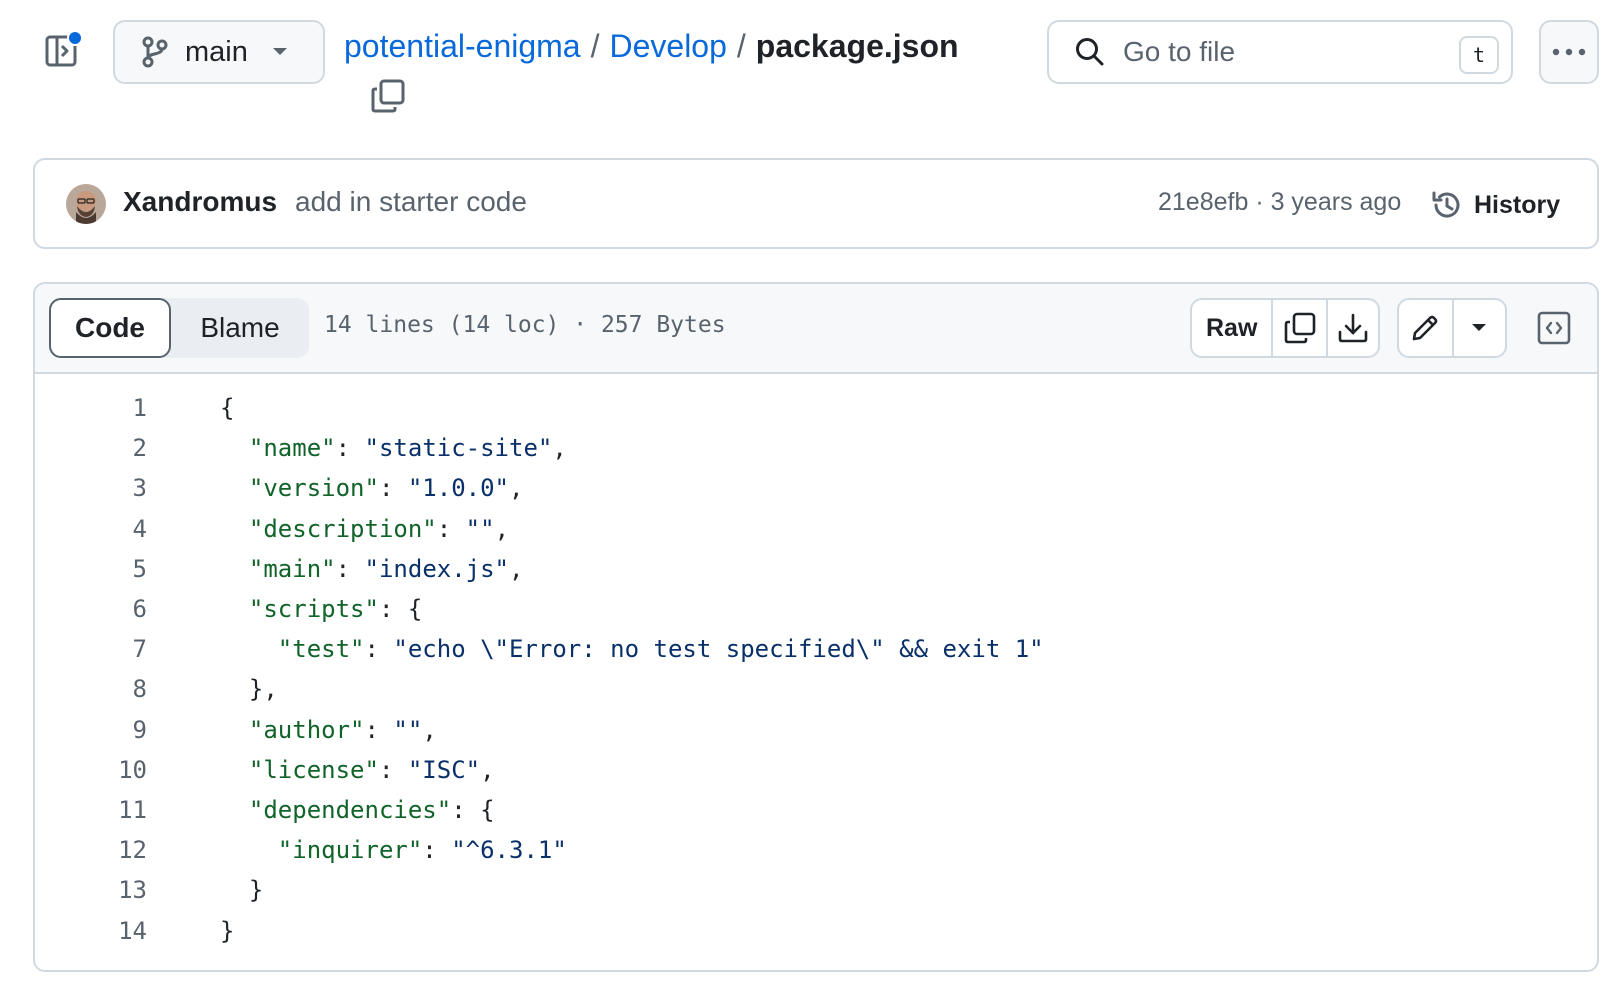  I want to click on commit-message-link: add in starter code, so click(411, 202).